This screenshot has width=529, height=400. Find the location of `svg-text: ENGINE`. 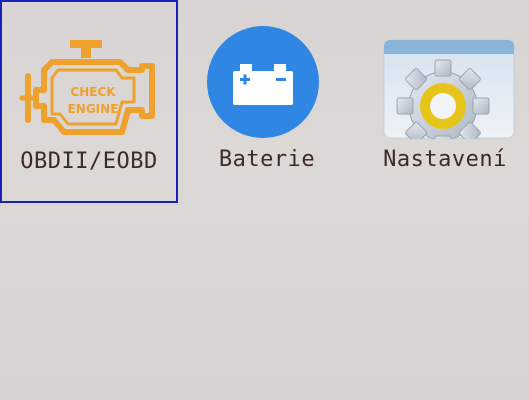

svg-text: ENGINE is located at coordinates (93, 109).